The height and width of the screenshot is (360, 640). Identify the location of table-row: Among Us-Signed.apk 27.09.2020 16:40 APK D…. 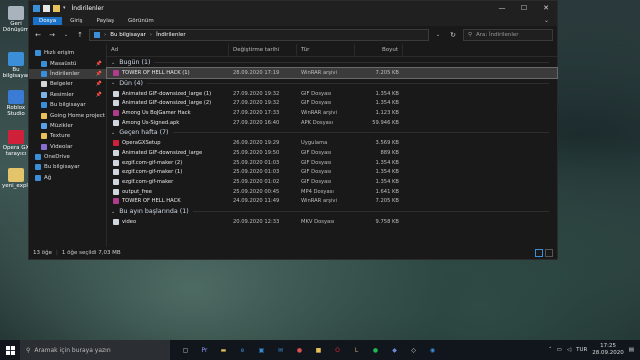
(332, 123).